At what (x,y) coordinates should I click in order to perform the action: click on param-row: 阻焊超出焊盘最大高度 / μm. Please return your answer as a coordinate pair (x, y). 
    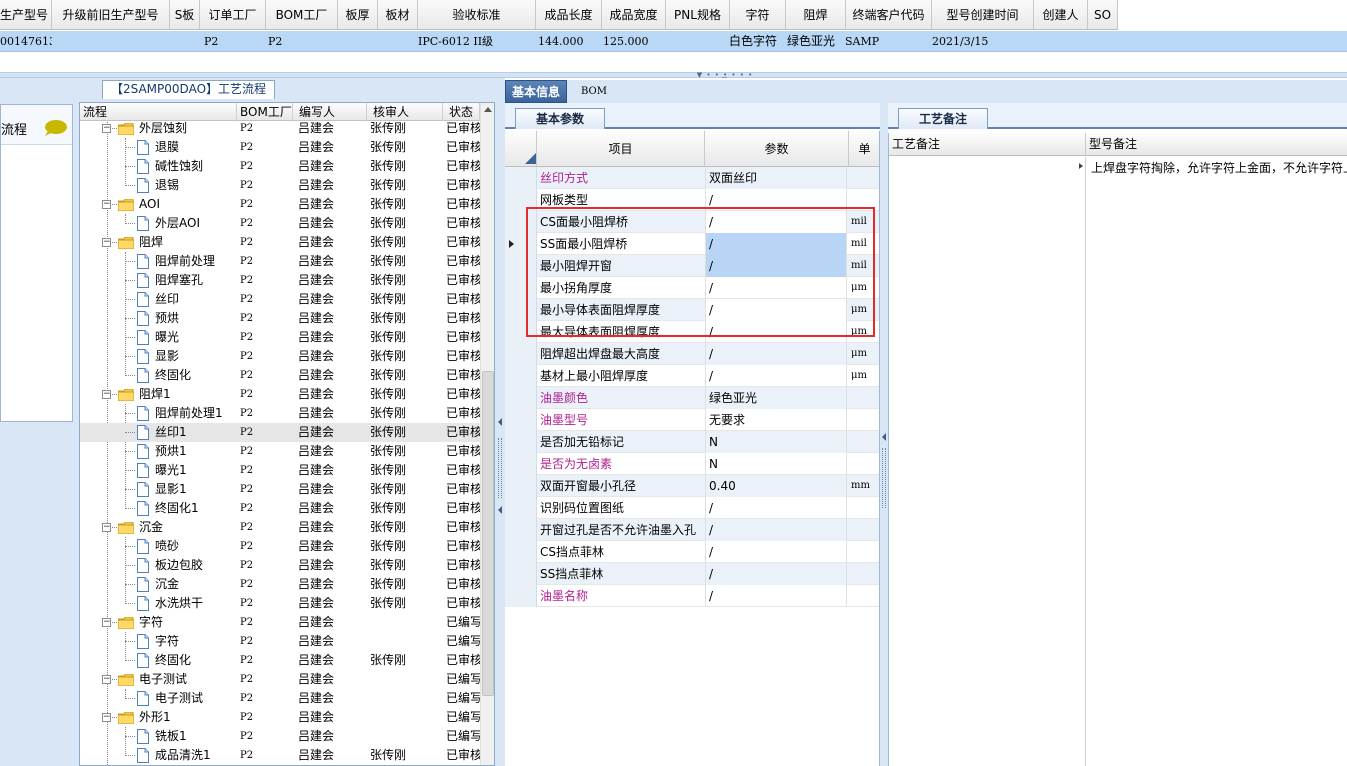
    Looking at the image, I should click on (692, 354).